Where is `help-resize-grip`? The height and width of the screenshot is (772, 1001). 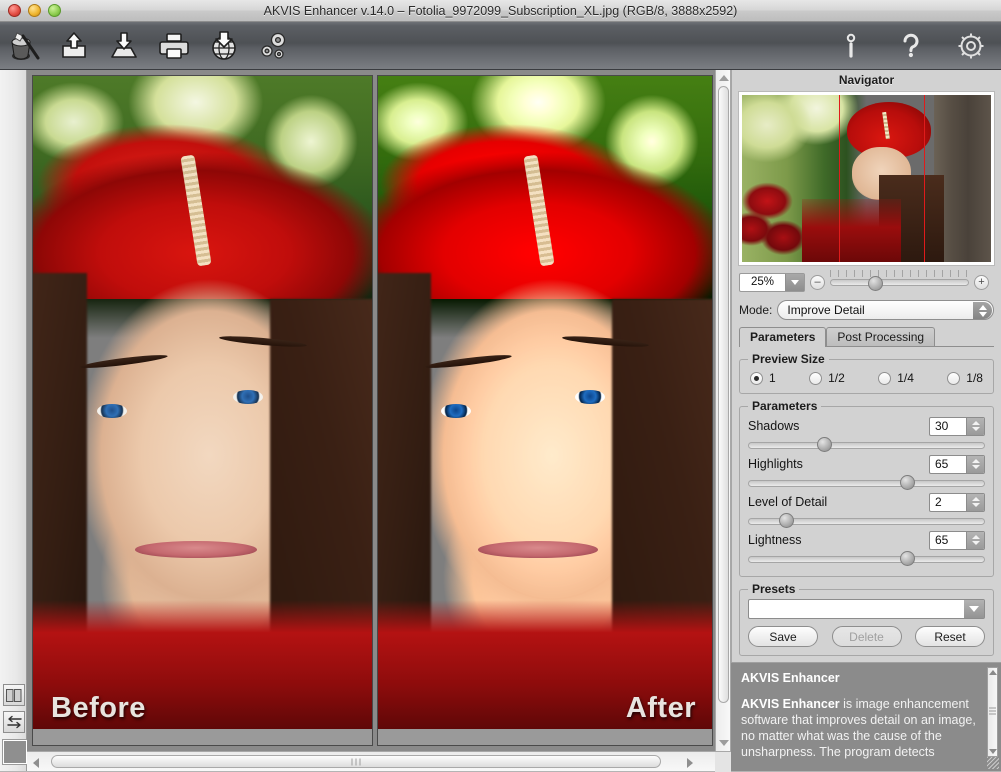 help-resize-grip is located at coordinates (993, 763).